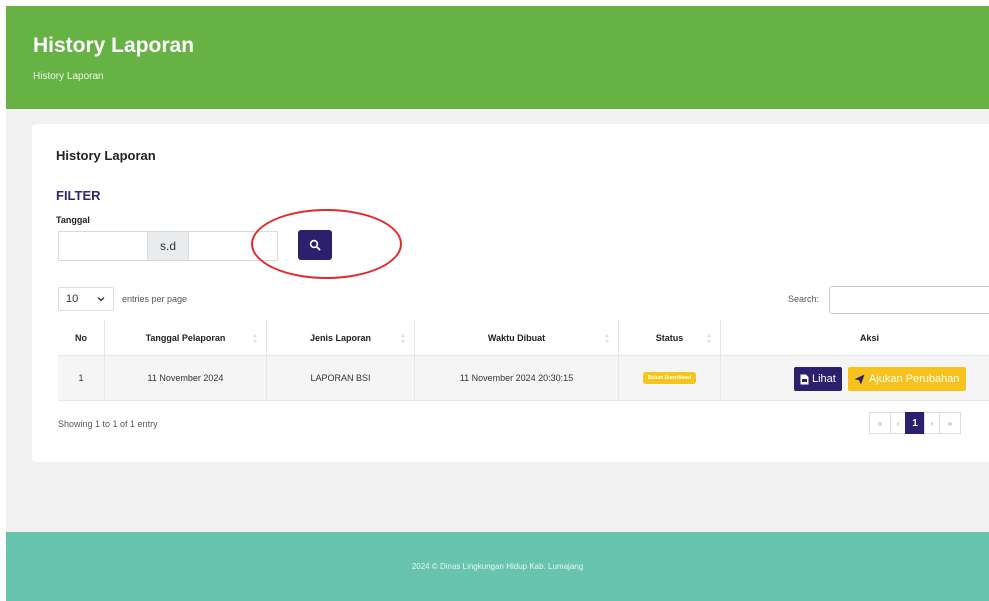 The image size is (989, 601). What do you see at coordinates (106, 155) in the screenshot?
I see `card-title: History Laporan` at bounding box center [106, 155].